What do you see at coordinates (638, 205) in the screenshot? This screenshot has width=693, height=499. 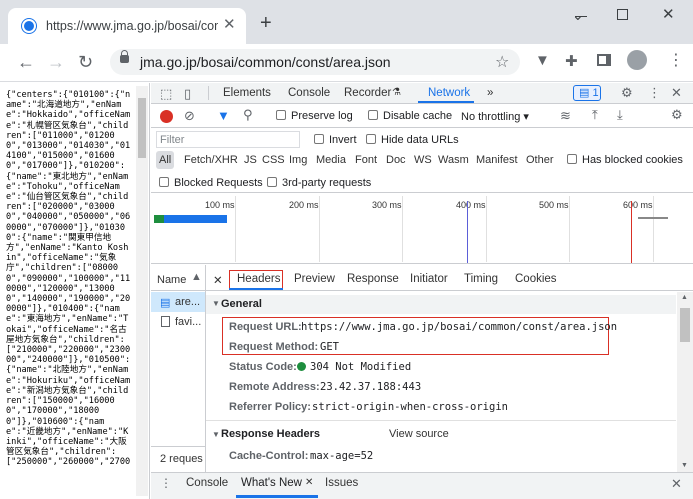 I see `tick-600: 600 ms` at bounding box center [638, 205].